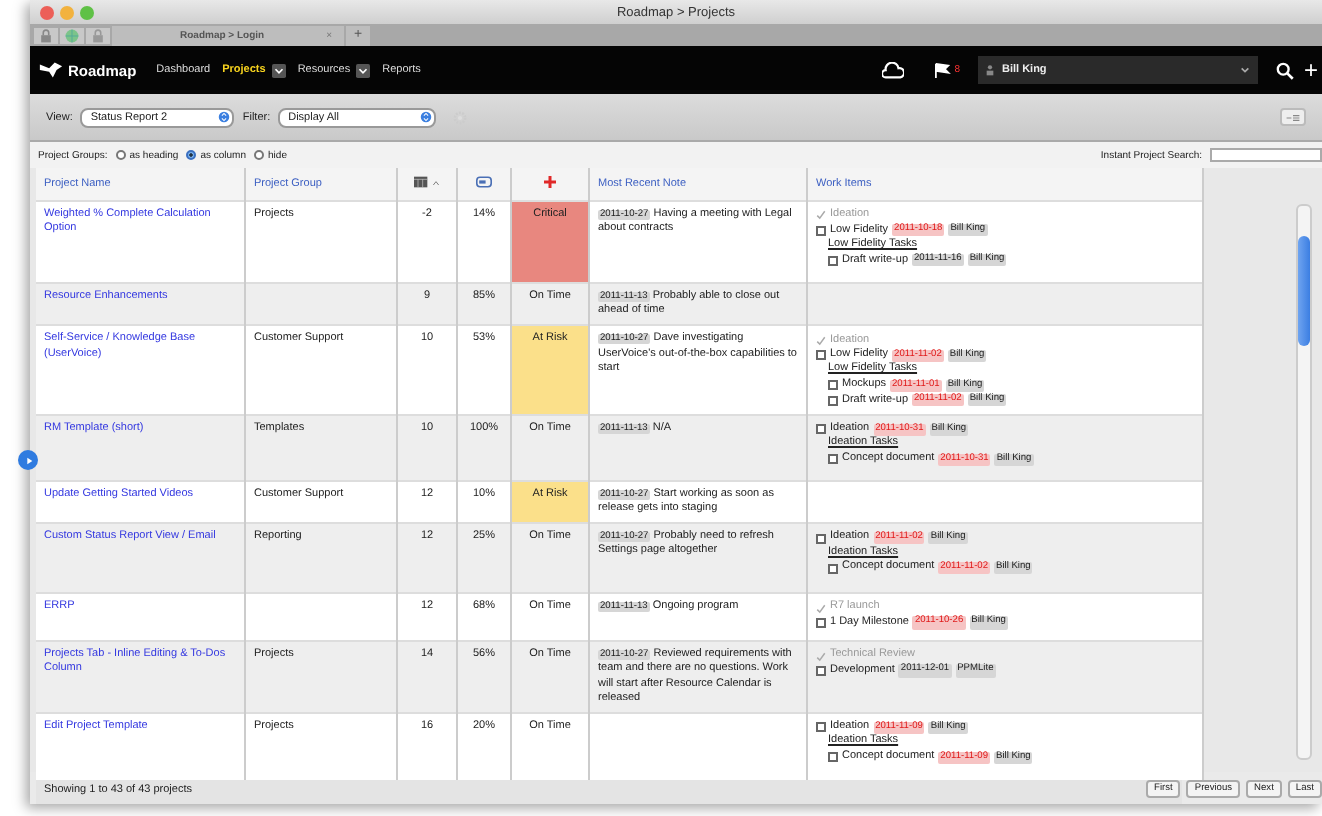  I want to click on collapse-button, so click(1293, 117).